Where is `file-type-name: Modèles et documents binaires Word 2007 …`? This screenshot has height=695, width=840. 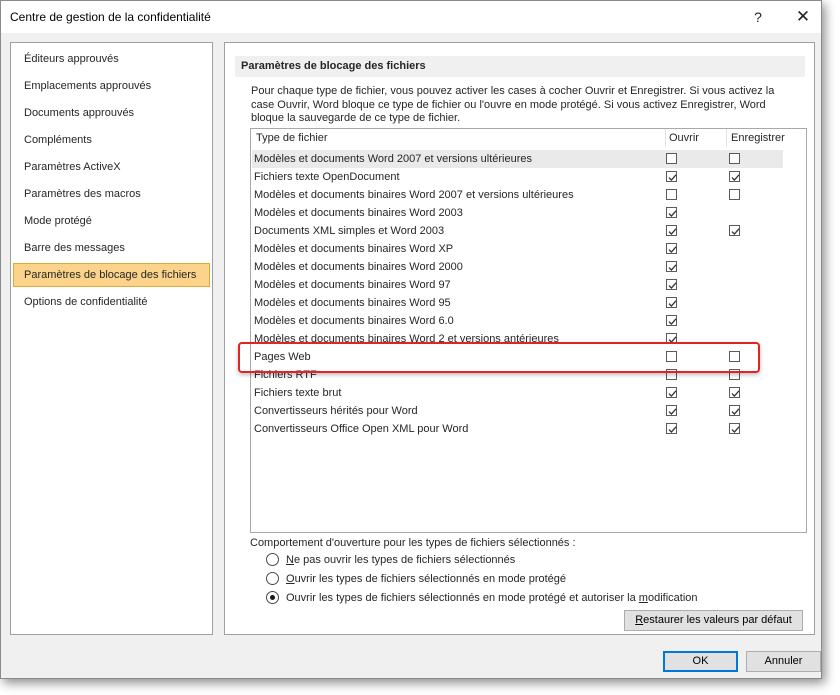
file-type-name: Modèles et documents binaires Word 2007 … is located at coordinates (414, 195).